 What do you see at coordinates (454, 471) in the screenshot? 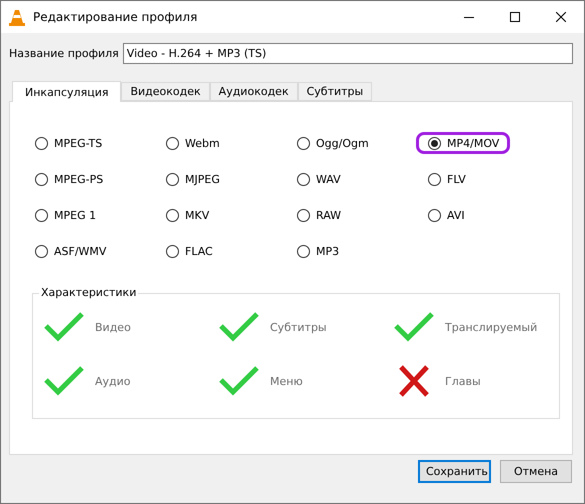
I see `save-button: Сохранить` at bounding box center [454, 471].